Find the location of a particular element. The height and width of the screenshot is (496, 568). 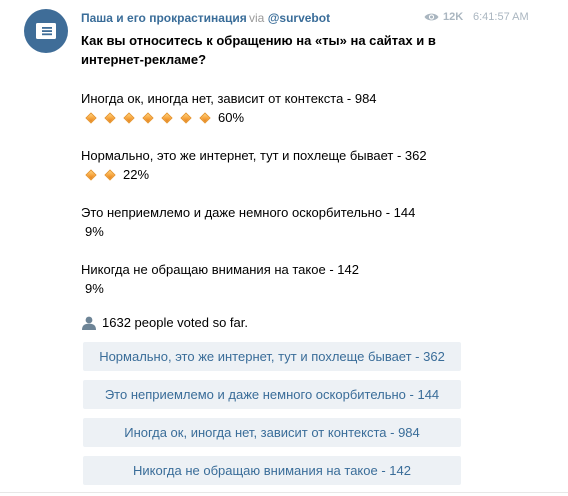

eye-icon is located at coordinates (431, 17).